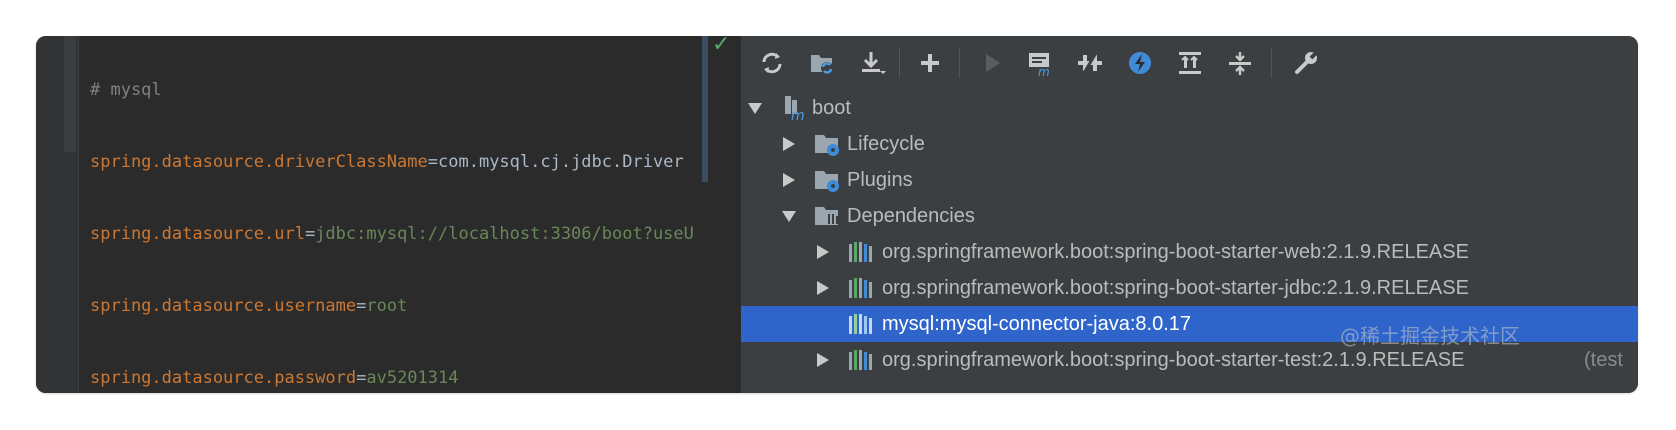 Image resolution: width=1676 pixels, height=430 pixels. Describe the element at coordinates (721, 46) in the screenshot. I see `check-icon: ✓` at that location.